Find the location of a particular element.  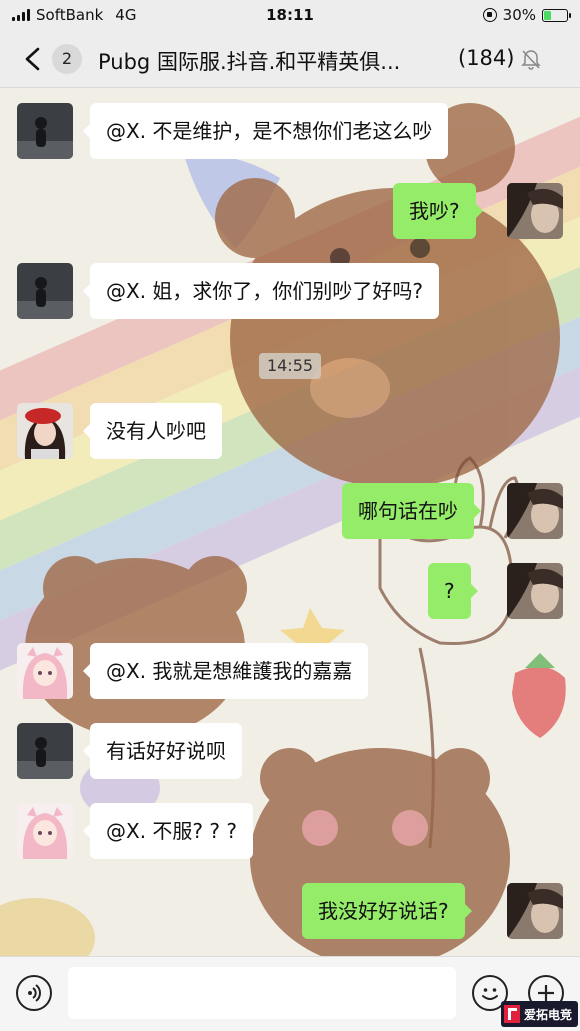

site-watermark: 爱拓电竞 is located at coordinates (539, 1014).